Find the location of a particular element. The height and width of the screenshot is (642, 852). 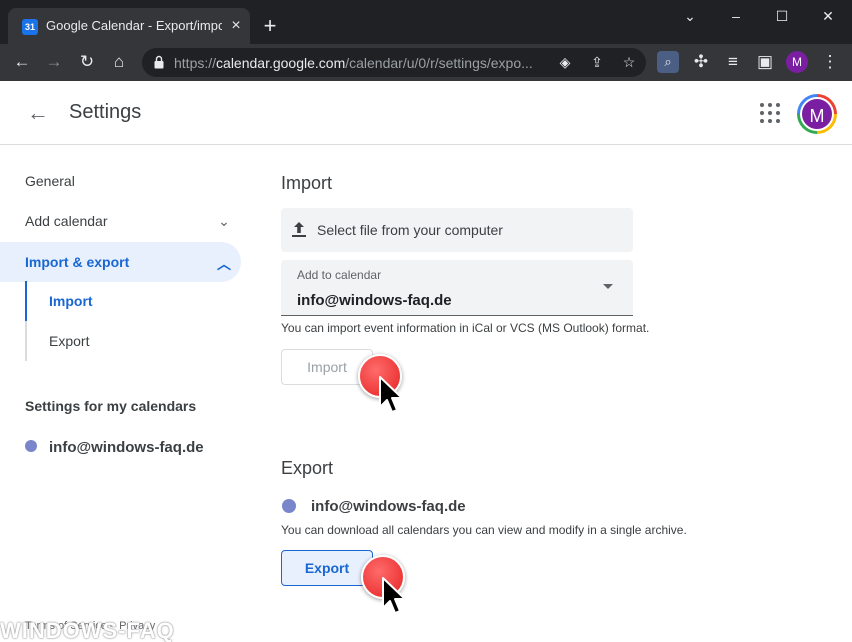

browser-profile-avatar: M is located at coordinates (797, 62).